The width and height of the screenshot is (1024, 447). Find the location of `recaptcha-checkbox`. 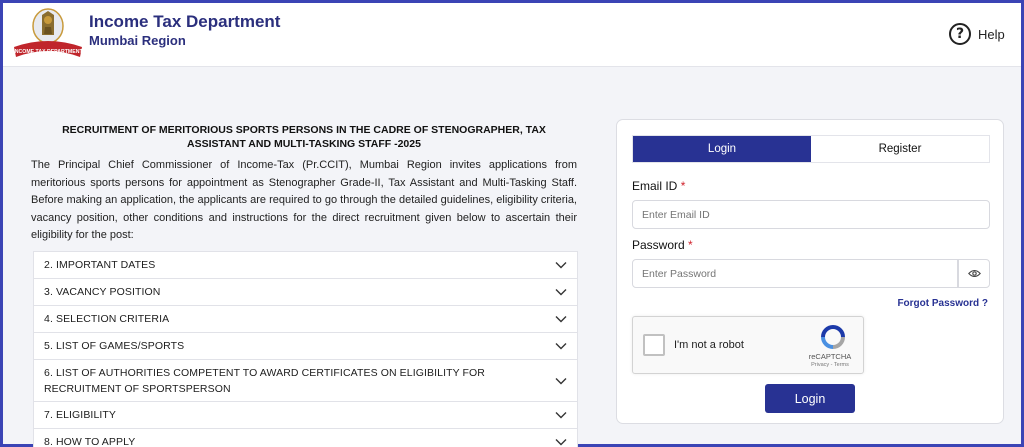

recaptcha-checkbox is located at coordinates (654, 345).